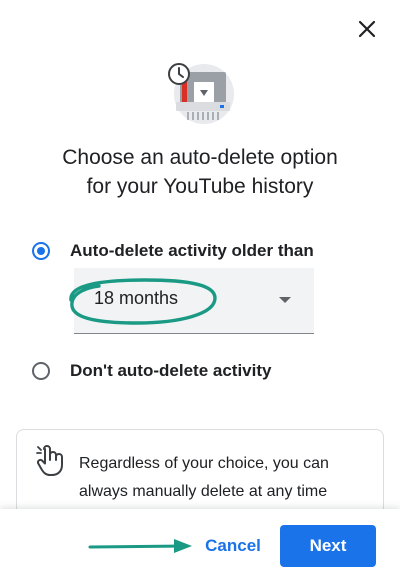 The height and width of the screenshot is (577, 400). I want to click on chevron-down-icon, so click(285, 300).